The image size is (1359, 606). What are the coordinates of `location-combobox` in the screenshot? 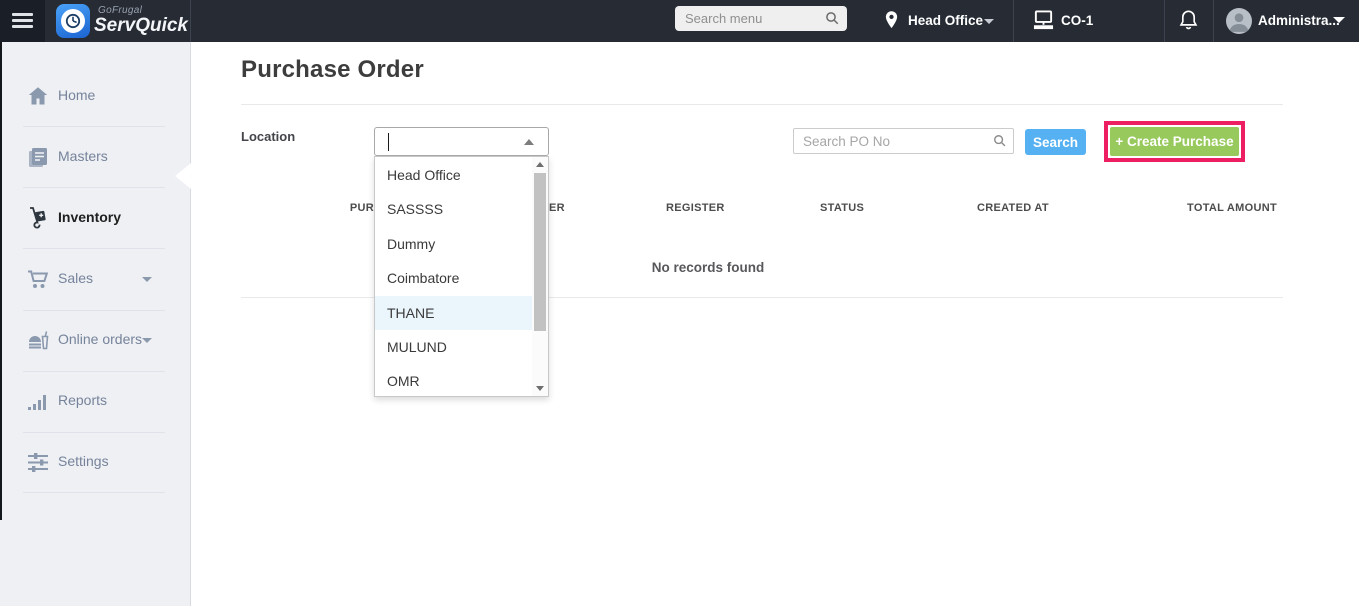 It's located at (461, 141).